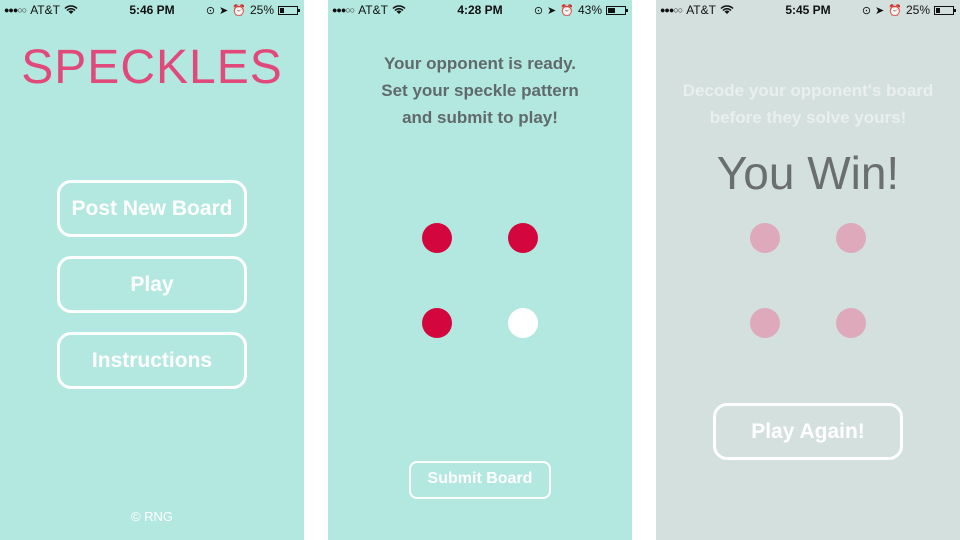 This screenshot has width=960, height=540. Describe the element at coordinates (808, 173) in the screenshot. I see `win-title: You Win!` at that location.